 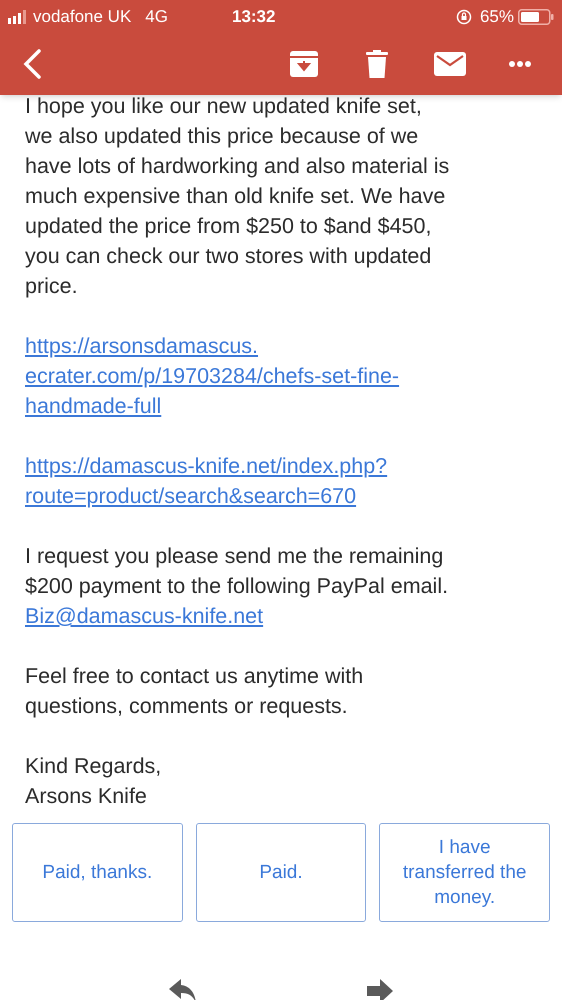 I want to click on network-type: 4G, so click(x=156, y=17).